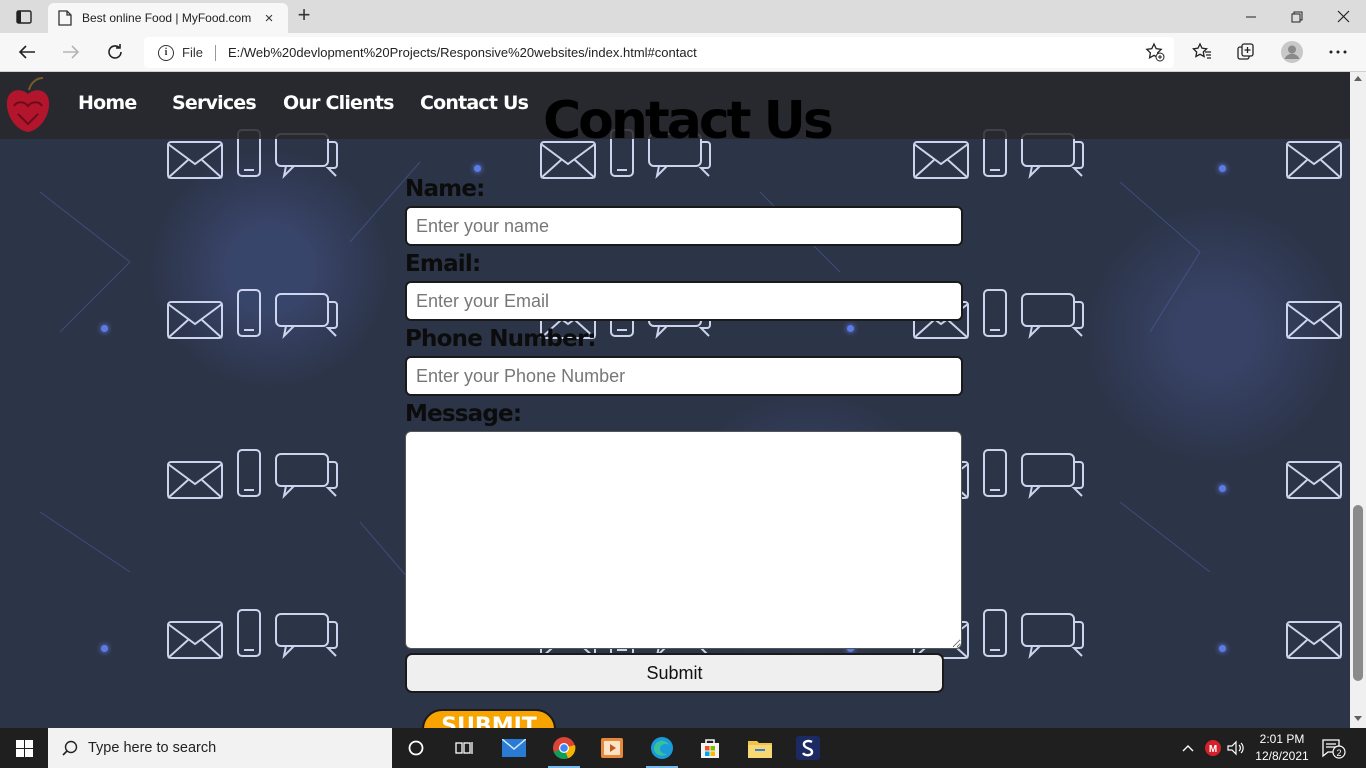  Describe the element at coordinates (269, 18) in the screenshot. I see `tab-close-icon: ×` at that location.